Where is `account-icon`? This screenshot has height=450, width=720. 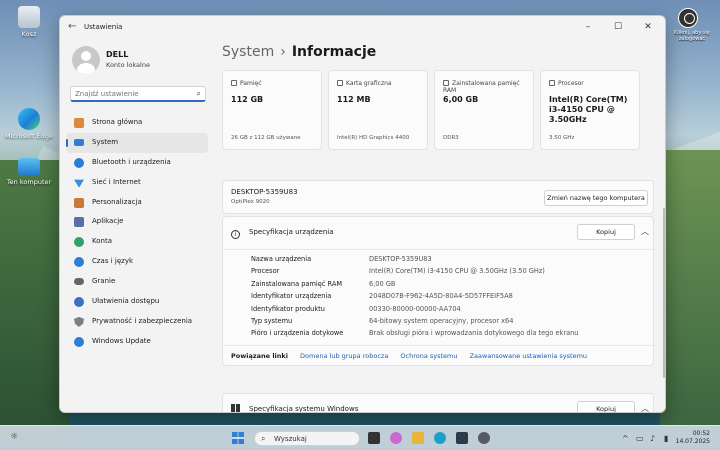
account-icon is located at coordinates (79, 242).